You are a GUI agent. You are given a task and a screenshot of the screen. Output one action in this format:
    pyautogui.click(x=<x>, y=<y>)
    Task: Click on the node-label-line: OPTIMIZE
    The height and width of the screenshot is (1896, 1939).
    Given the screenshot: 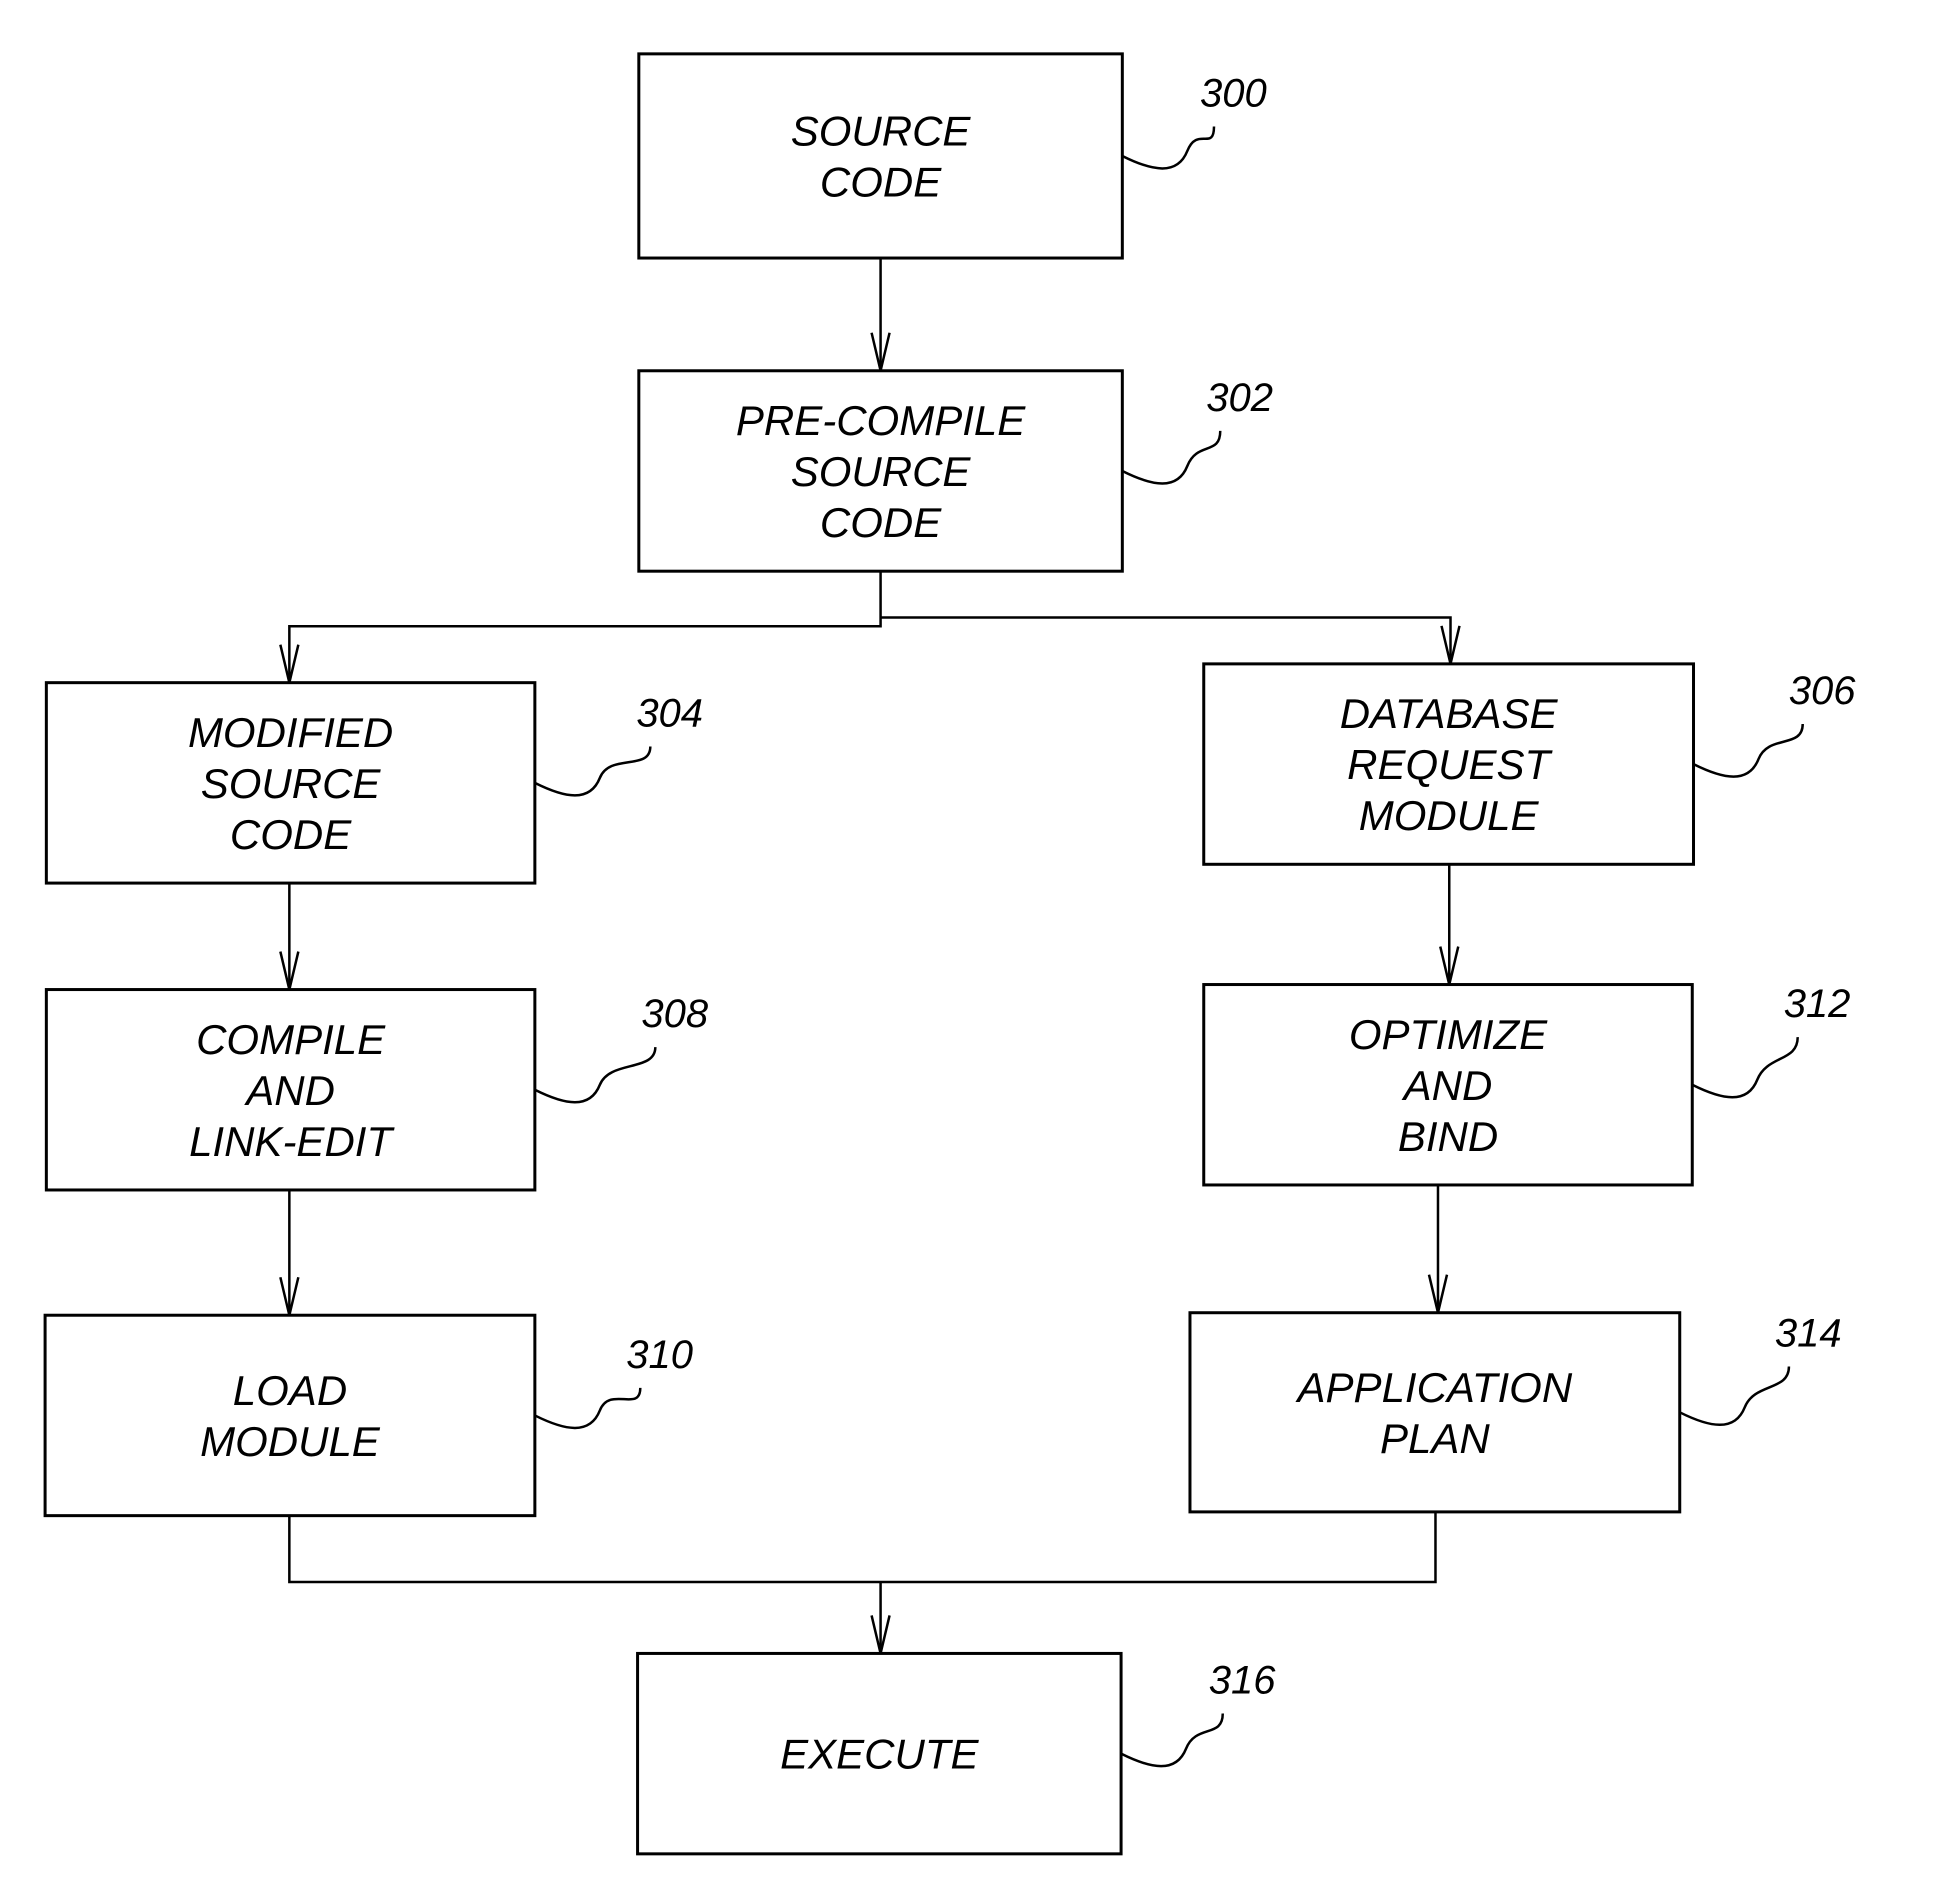 What is the action you would take?
    pyautogui.click(x=1448, y=1034)
    